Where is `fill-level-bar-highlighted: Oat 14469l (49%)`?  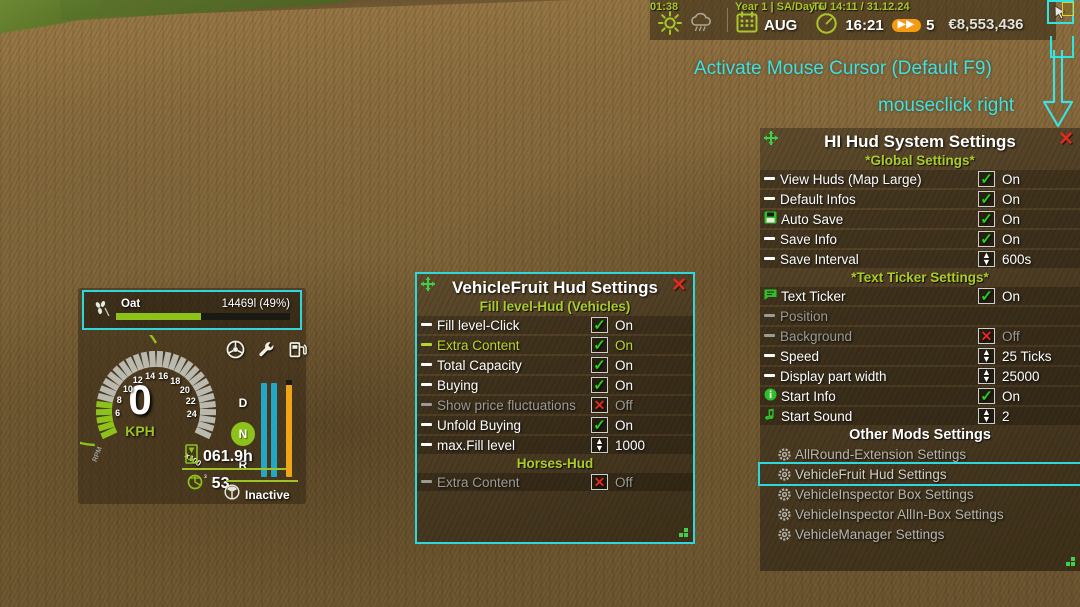
fill-level-bar-highlighted: Oat 14469l (49%) is located at coordinates (192, 310).